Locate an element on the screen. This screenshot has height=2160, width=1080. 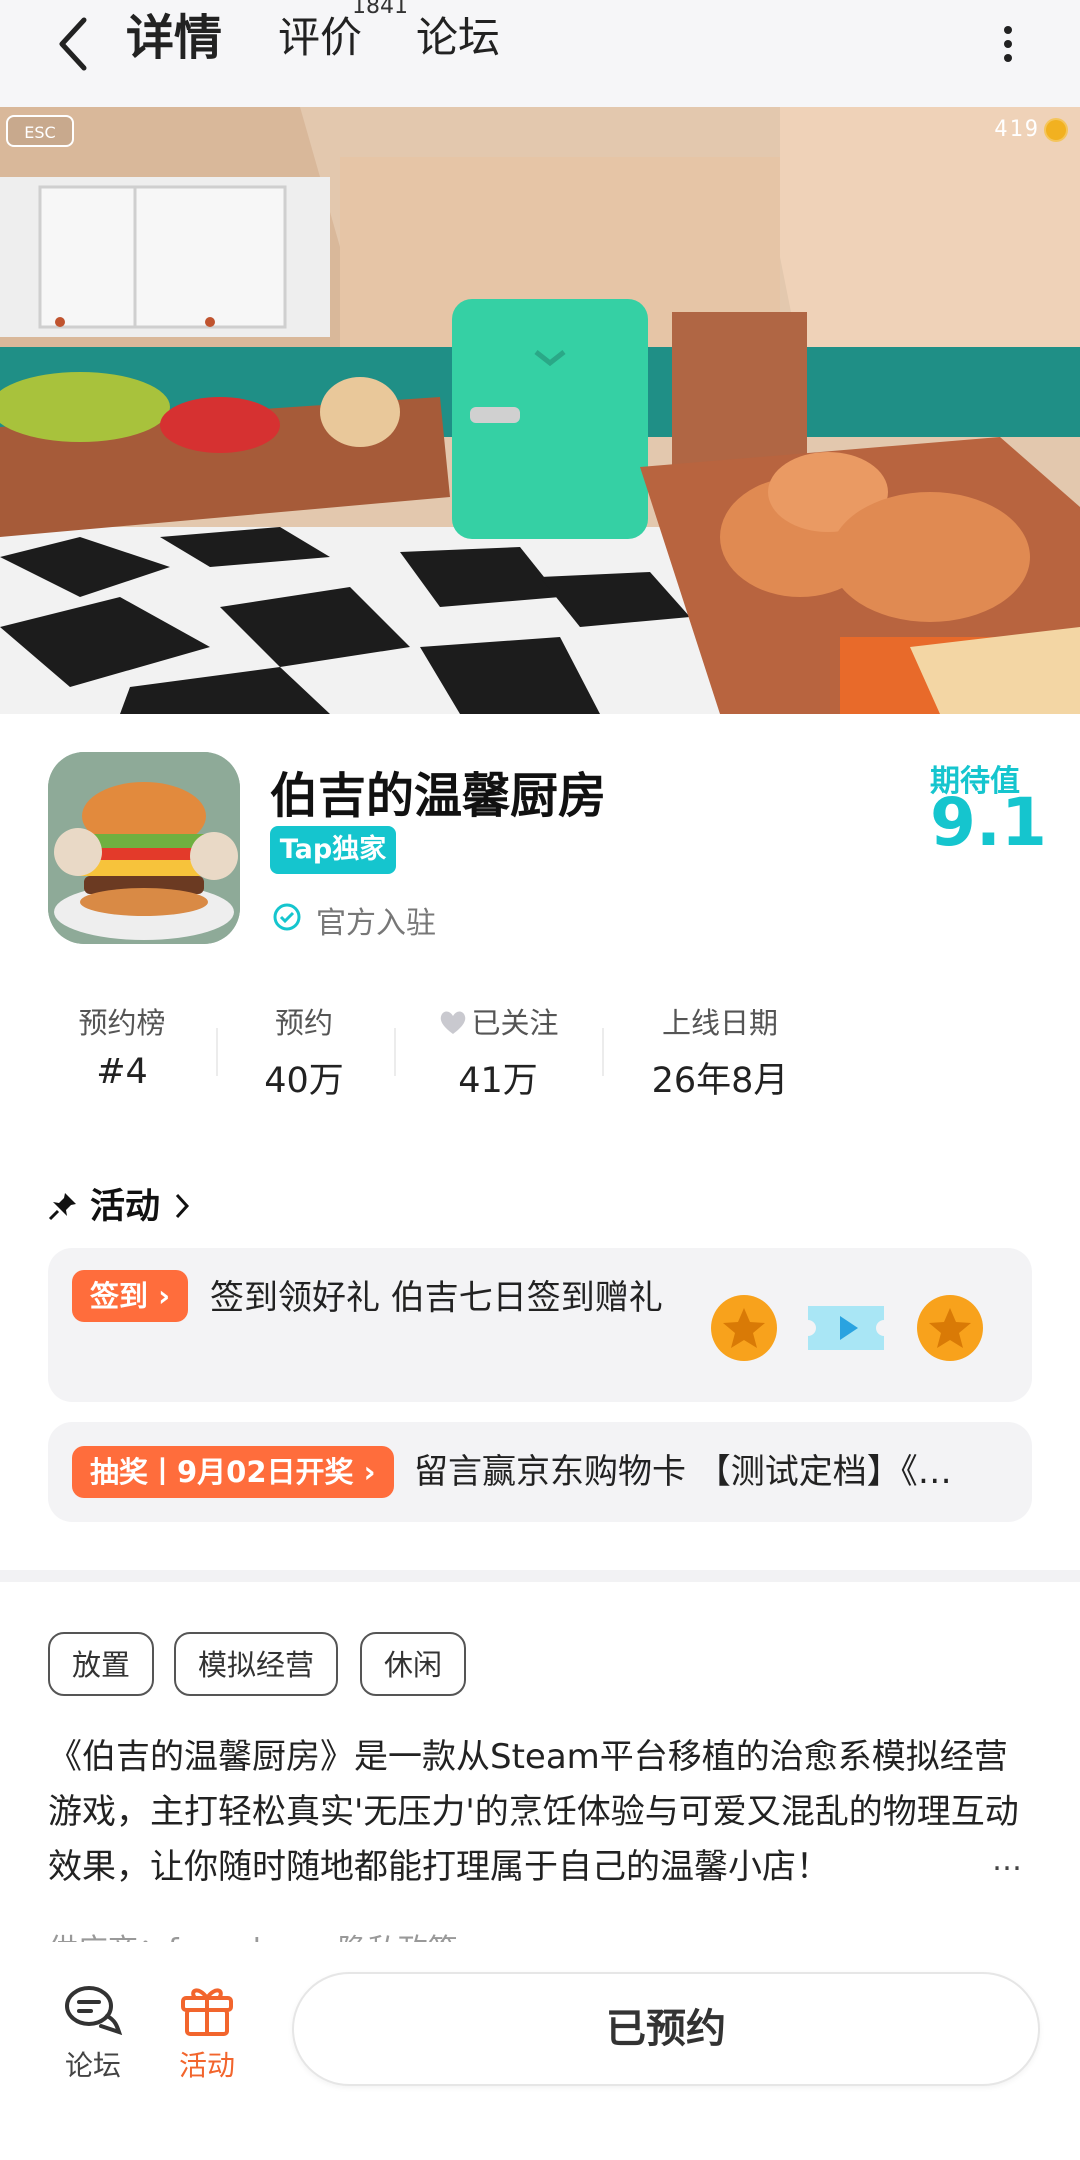
stat-rank-label: 预约榜 is located at coordinates (122, 1023).